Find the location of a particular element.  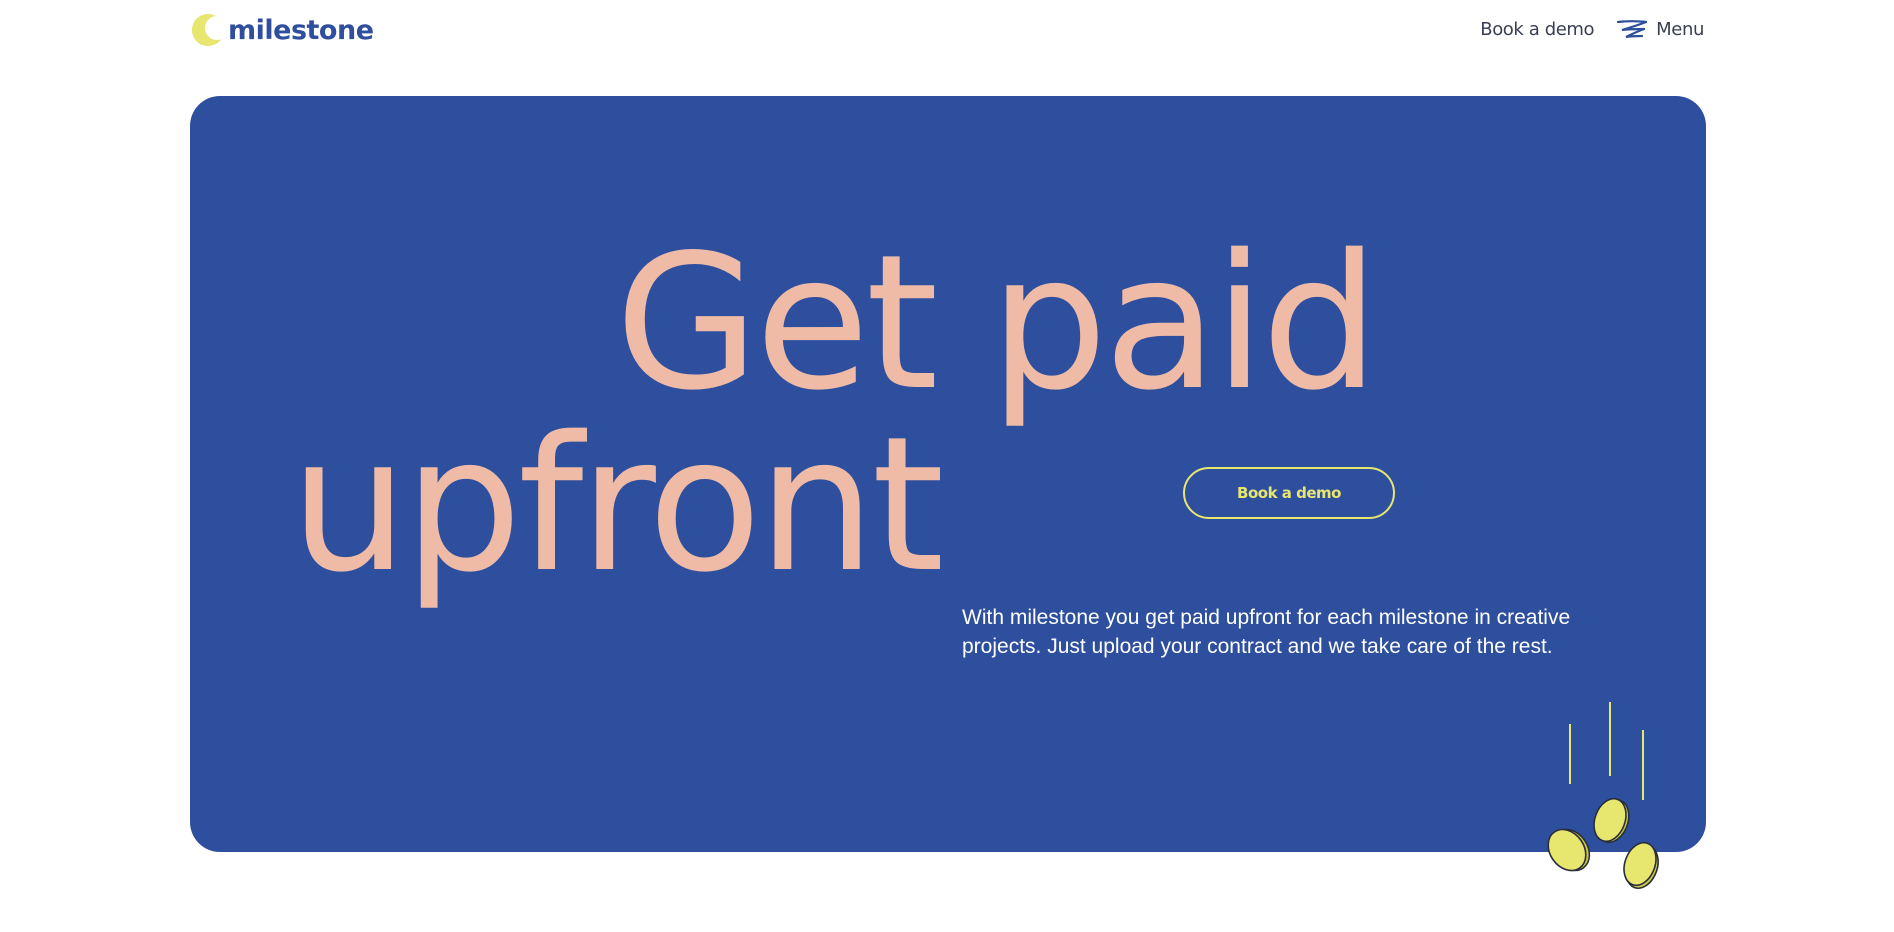

logo-link: milestone is located at coordinates (282, 30).